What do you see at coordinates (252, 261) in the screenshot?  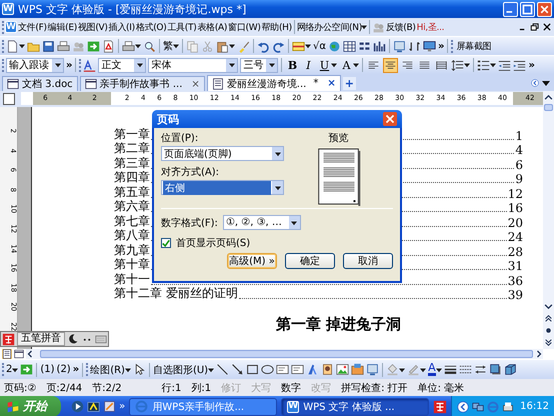 I see `advanced-button: 高级(M) »` at bounding box center [252, 261].